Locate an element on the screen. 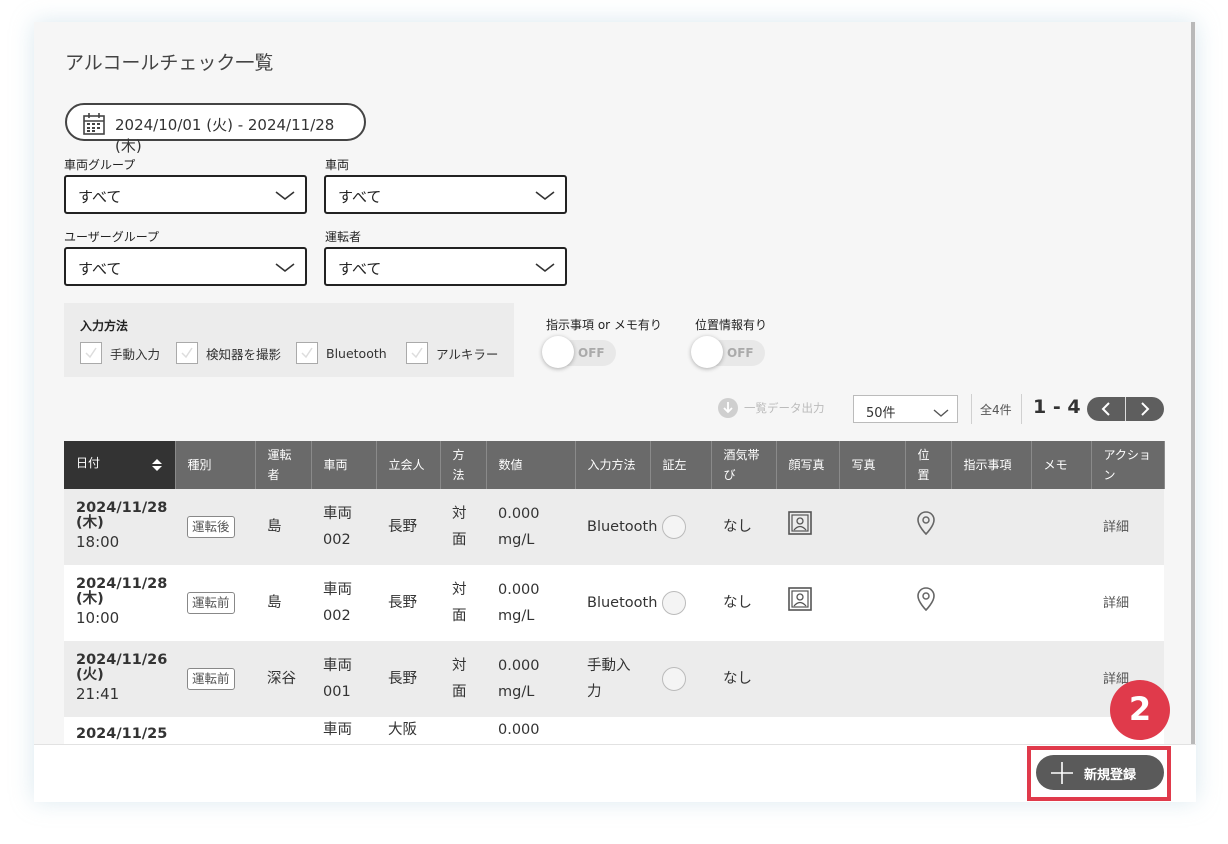 This screenshot has width=1228, height=844. alcohol-cell: なし is located at coordinates (743, 603).